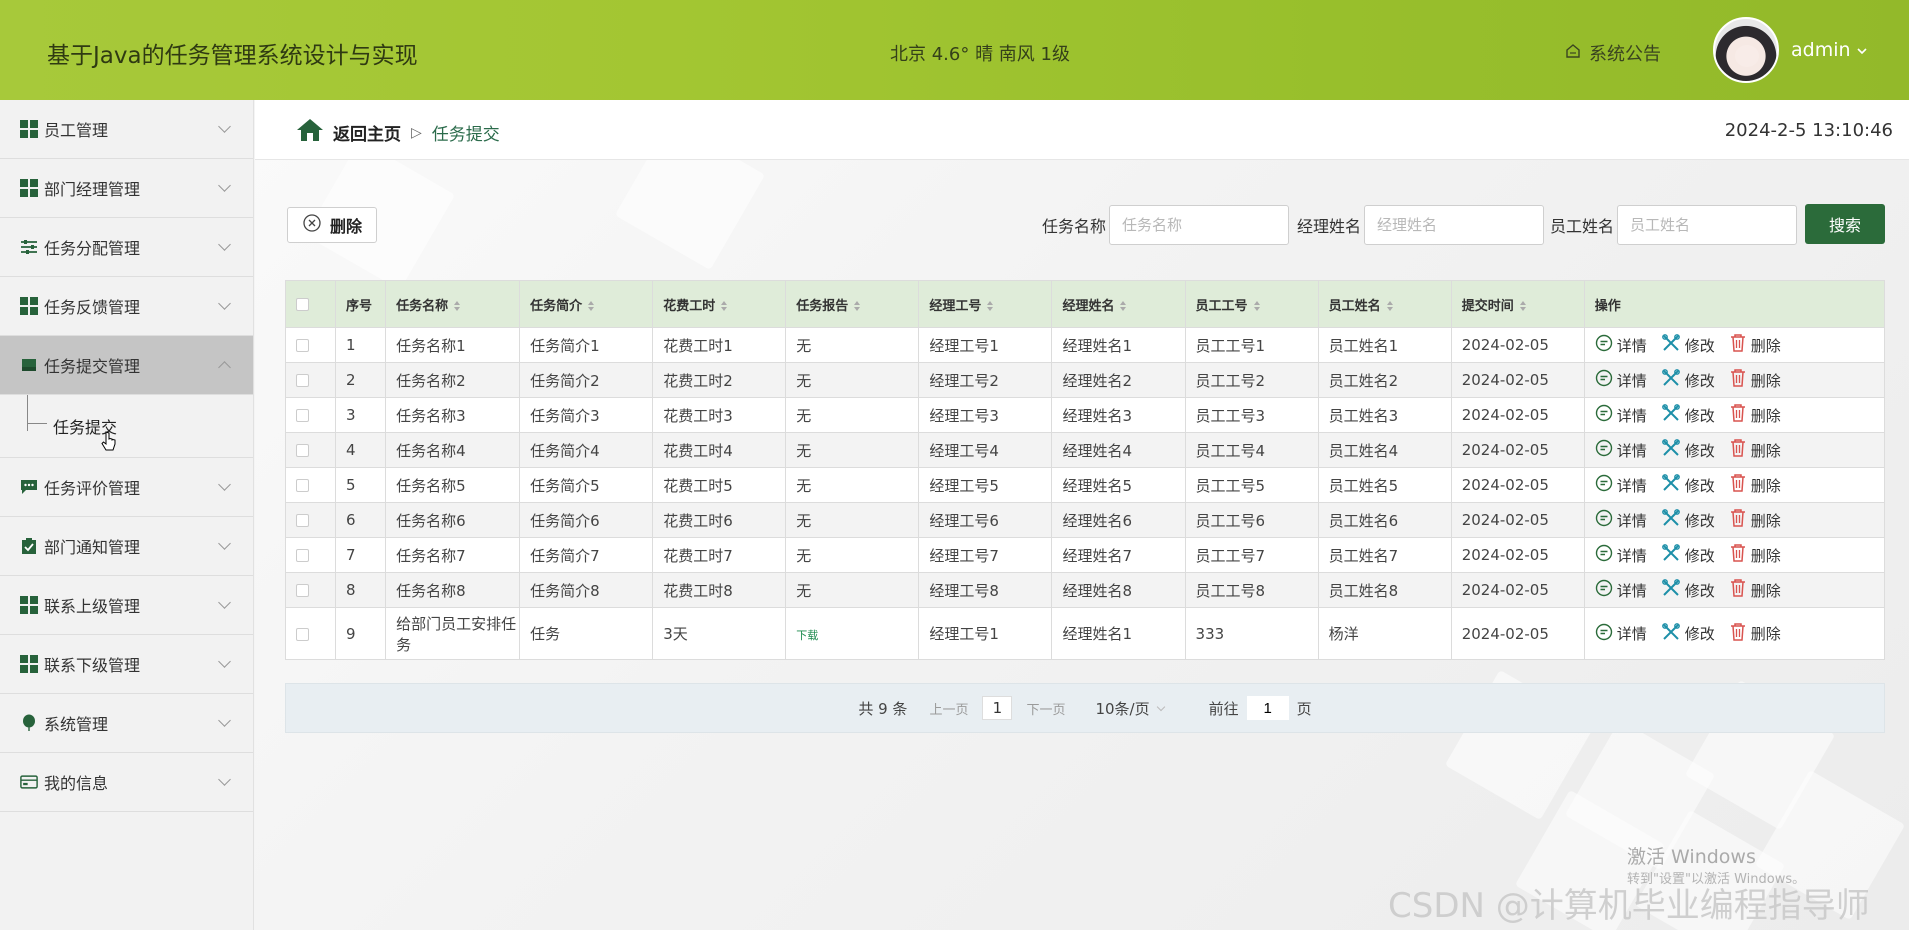 This screenshot has height=930, width=1909. I want to click on sidebar-item-task-submit: 任务提交管理, so click(126, 365).